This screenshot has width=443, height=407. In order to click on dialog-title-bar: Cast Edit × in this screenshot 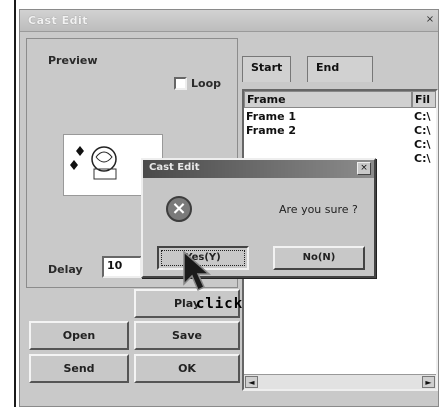, I will do `click(258, 169)`.